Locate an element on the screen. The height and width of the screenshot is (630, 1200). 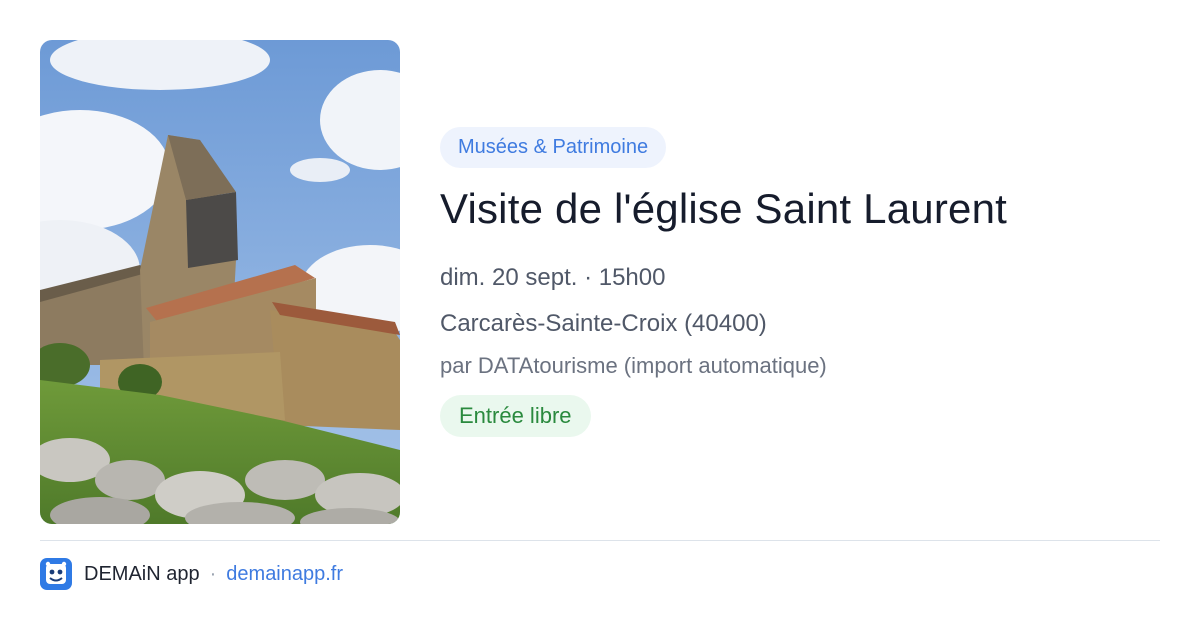
footer: DEMAiN app · demainapp.fr is located at coordinates (191, 574).